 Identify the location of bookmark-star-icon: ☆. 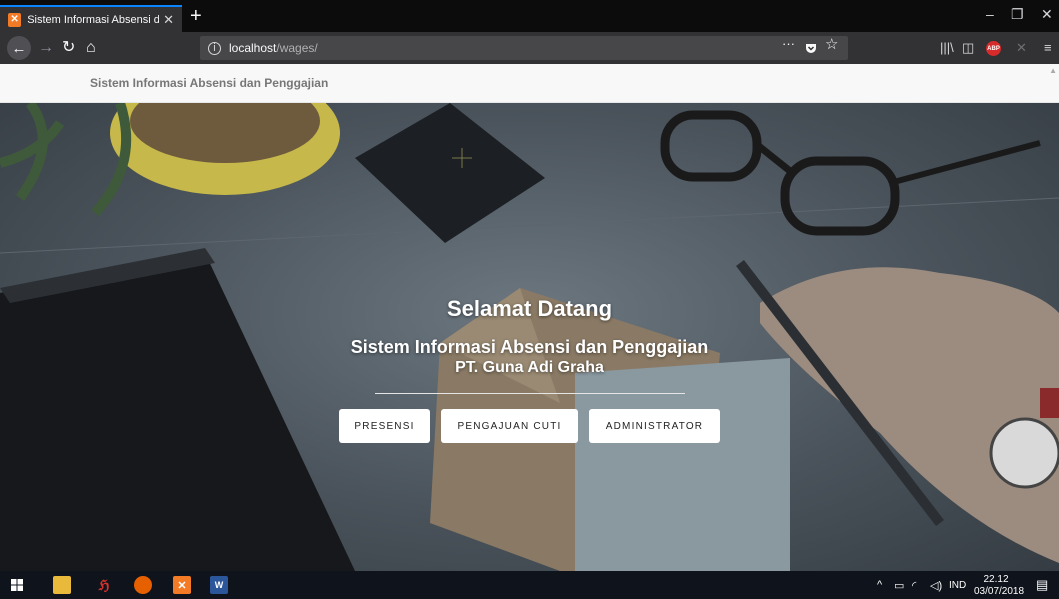
(831, 44).